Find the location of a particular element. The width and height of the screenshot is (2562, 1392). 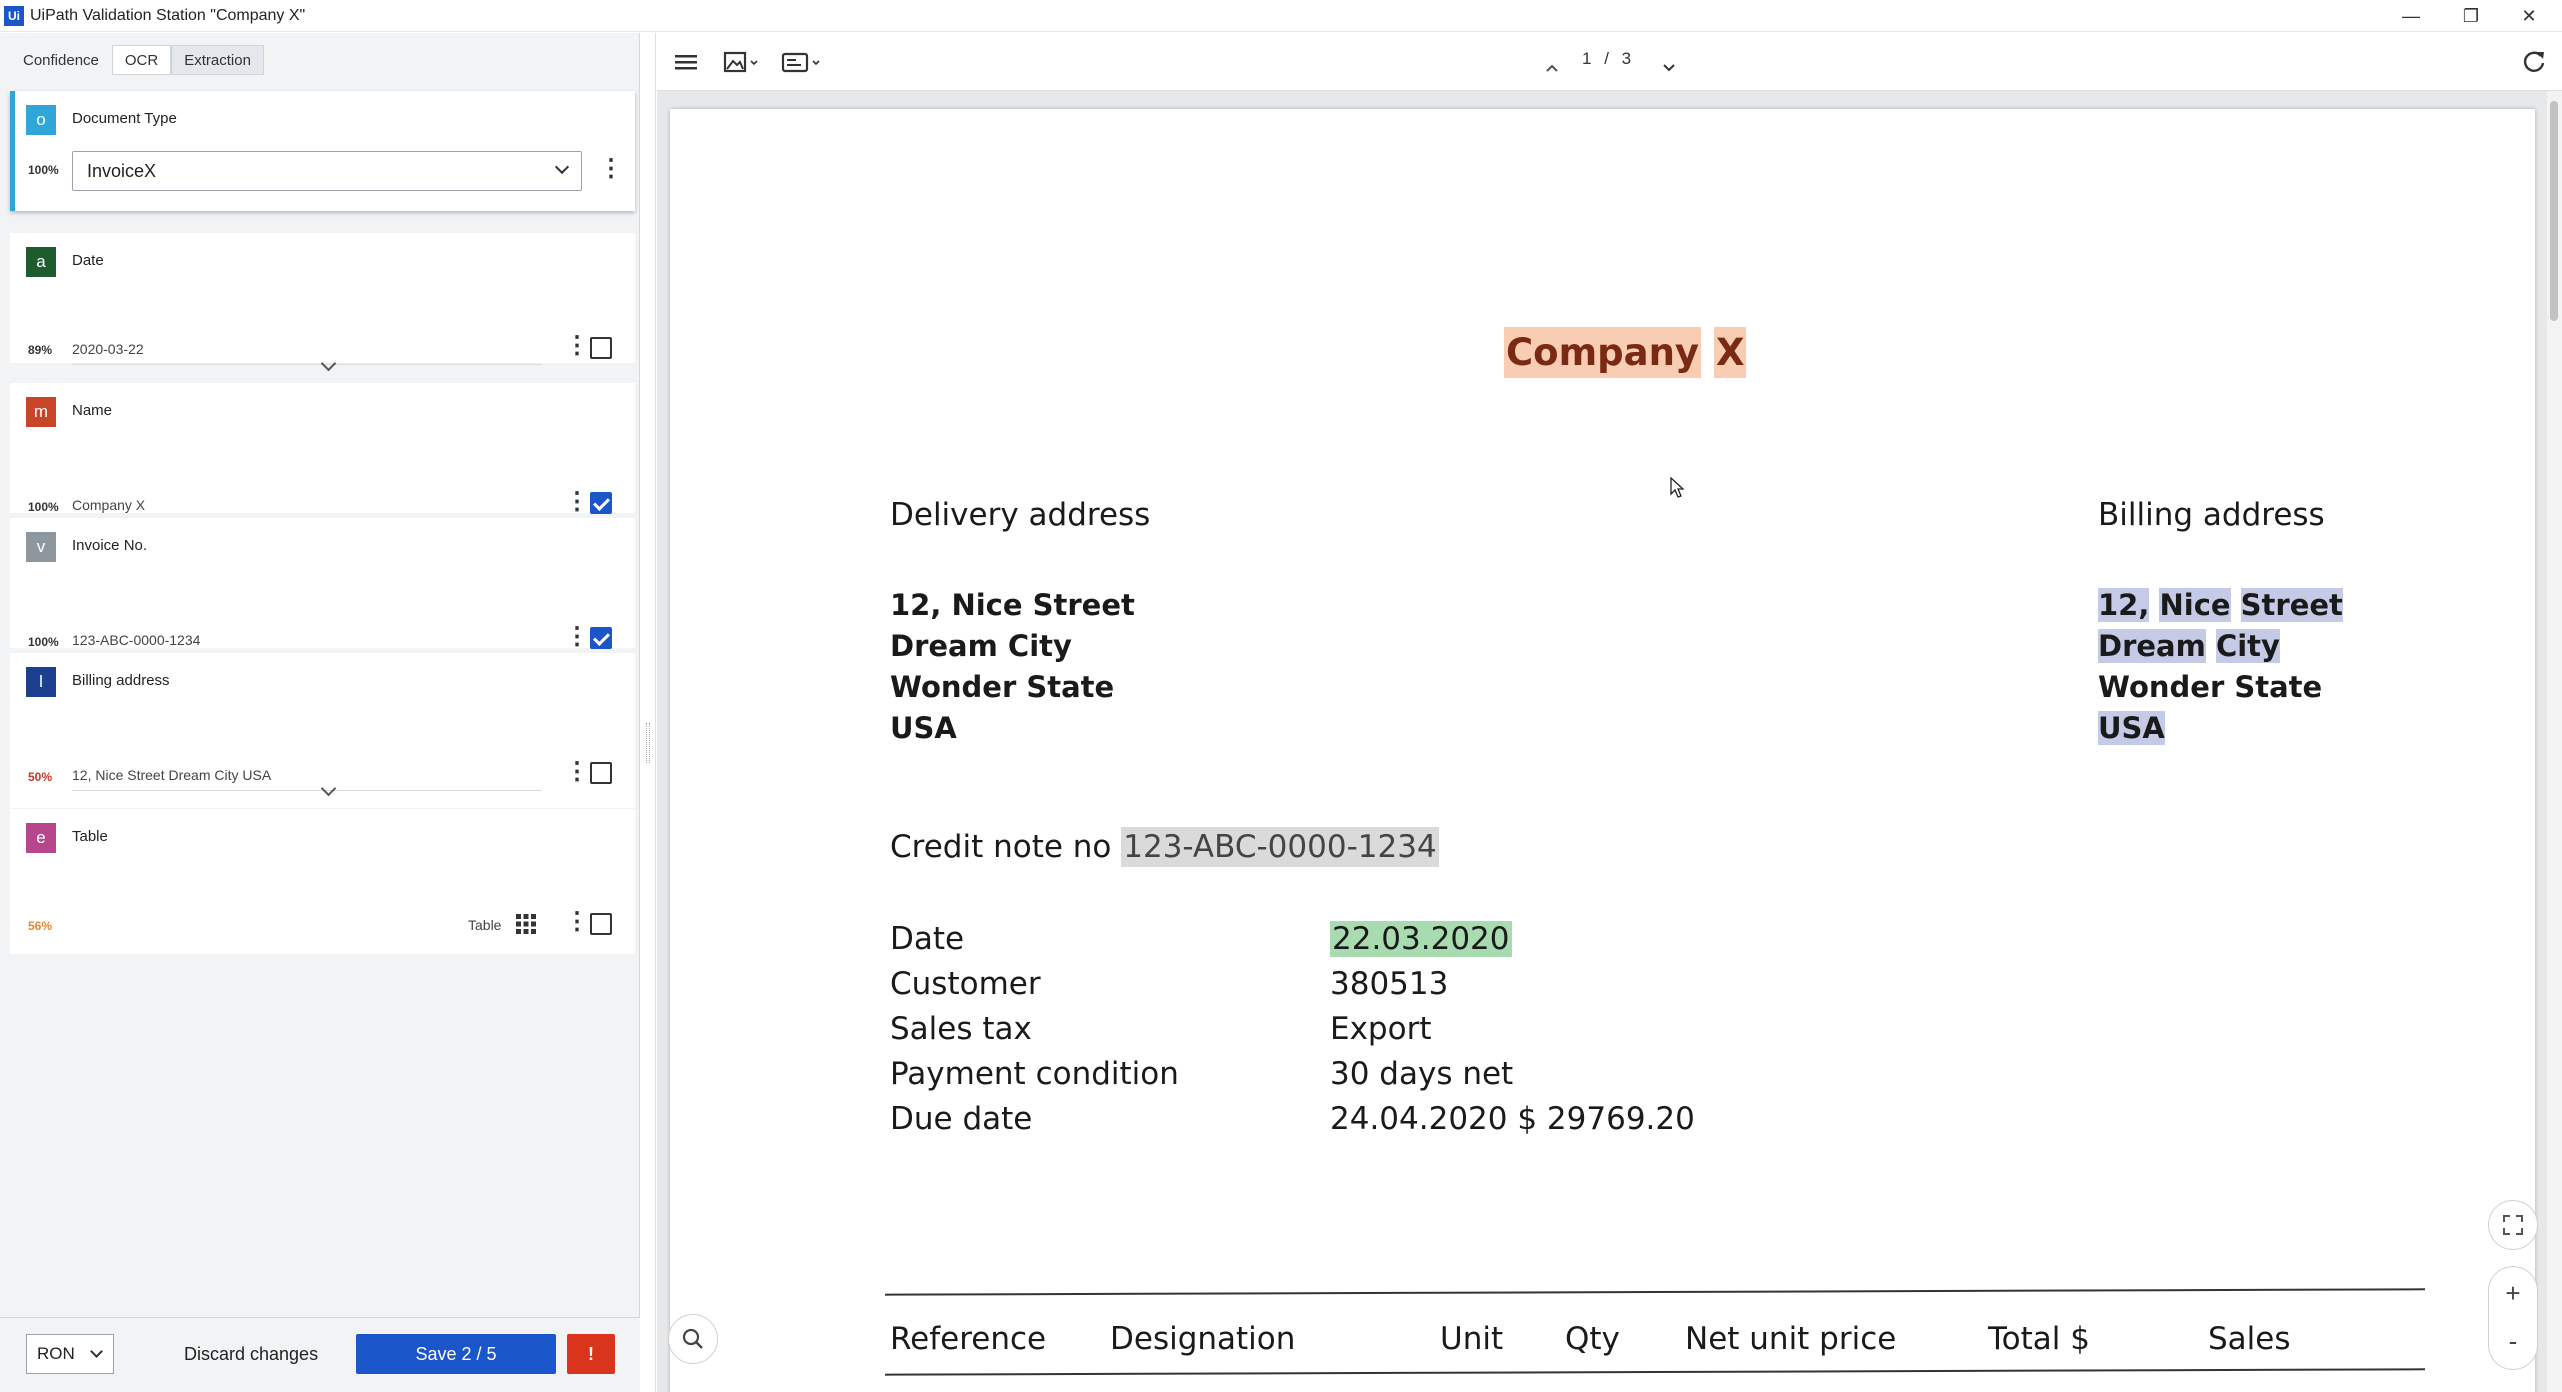

panel-splitter is located at coordinates (648, 712).